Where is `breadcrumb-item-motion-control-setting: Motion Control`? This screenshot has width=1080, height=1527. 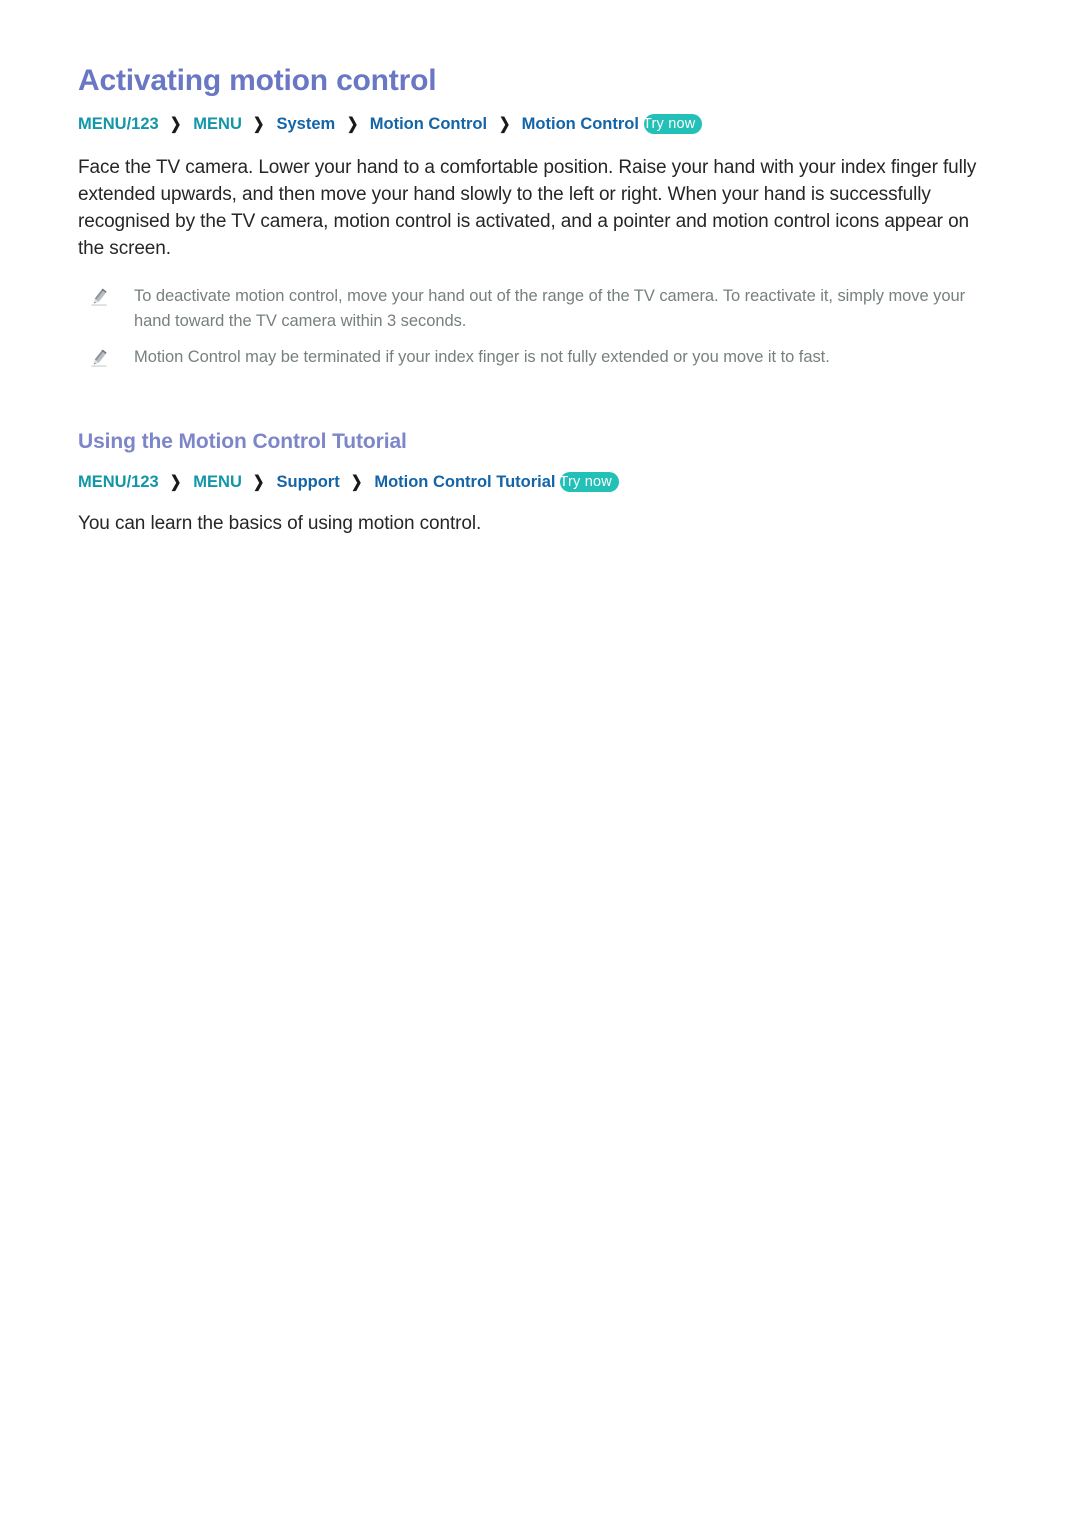 breadcrumb-item-motion-control-setting: Motion Control is located at coordinates (580, 124).